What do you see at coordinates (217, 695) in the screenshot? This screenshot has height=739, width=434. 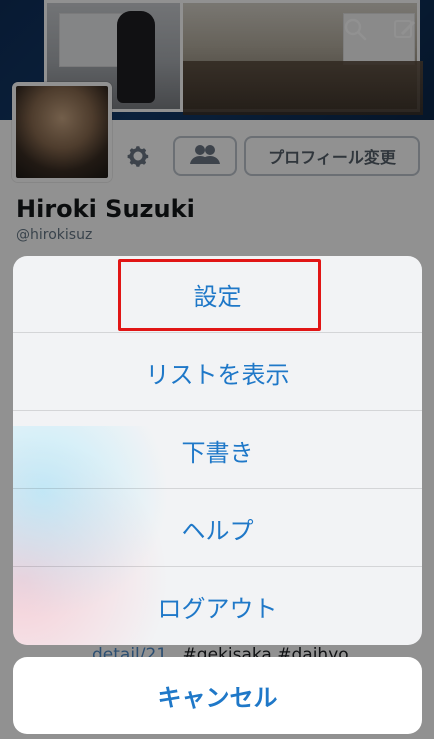 I see `cancel-button: キャンセル` at bounding box center [217, 695].